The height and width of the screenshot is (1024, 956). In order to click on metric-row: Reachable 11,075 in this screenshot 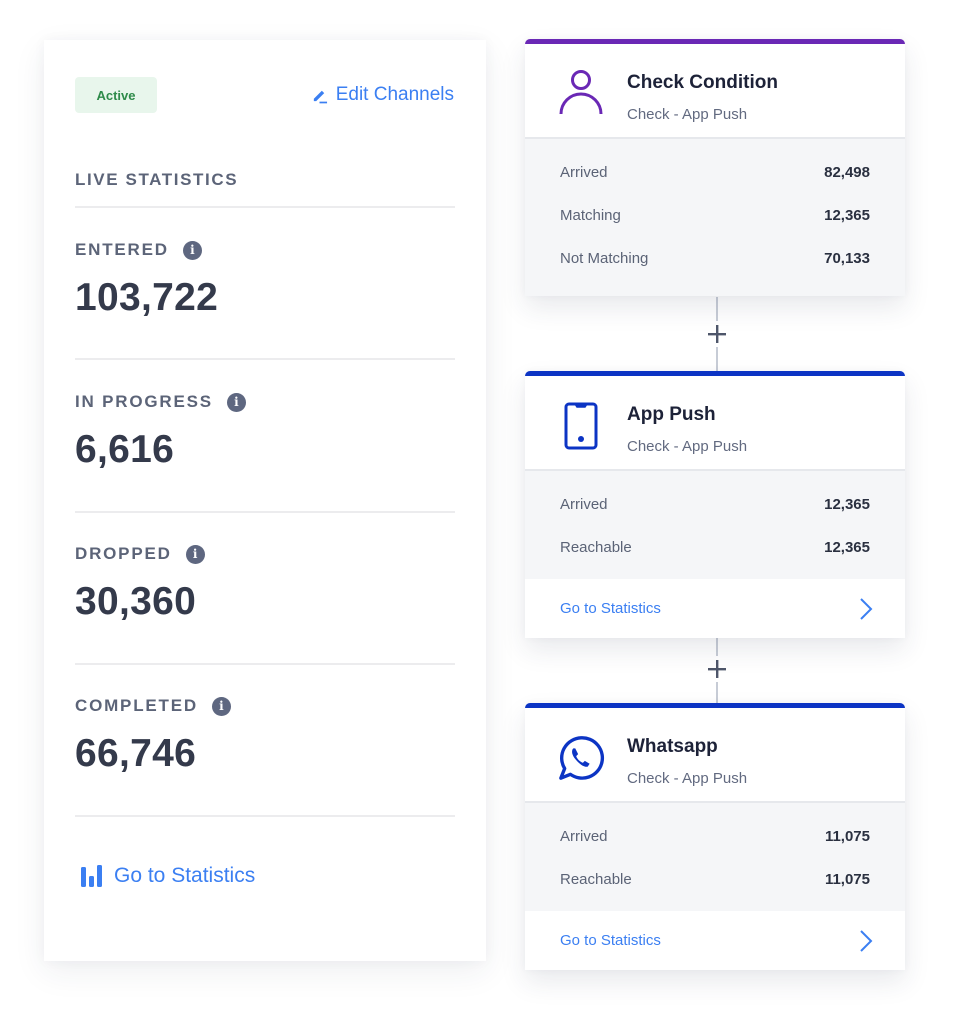, I will do `click(715, 879)`.